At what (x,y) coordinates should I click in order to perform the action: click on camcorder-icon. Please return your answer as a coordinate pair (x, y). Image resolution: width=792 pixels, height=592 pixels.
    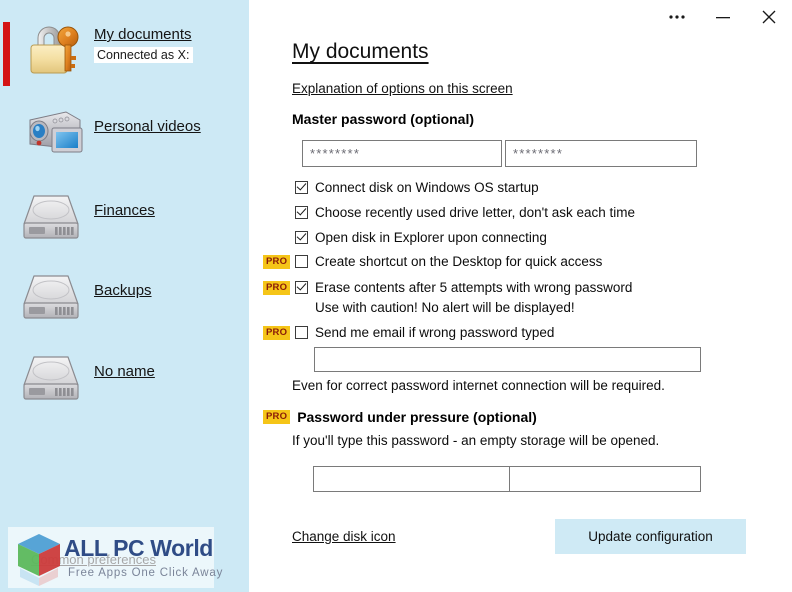
    Looking at the image, I should click on (58, 132).